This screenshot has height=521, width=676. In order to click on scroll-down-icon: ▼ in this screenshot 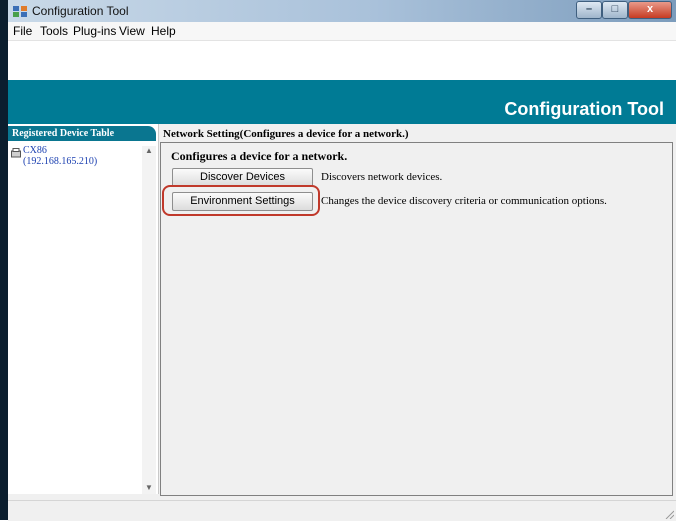, I will do `click(149, 487)`.